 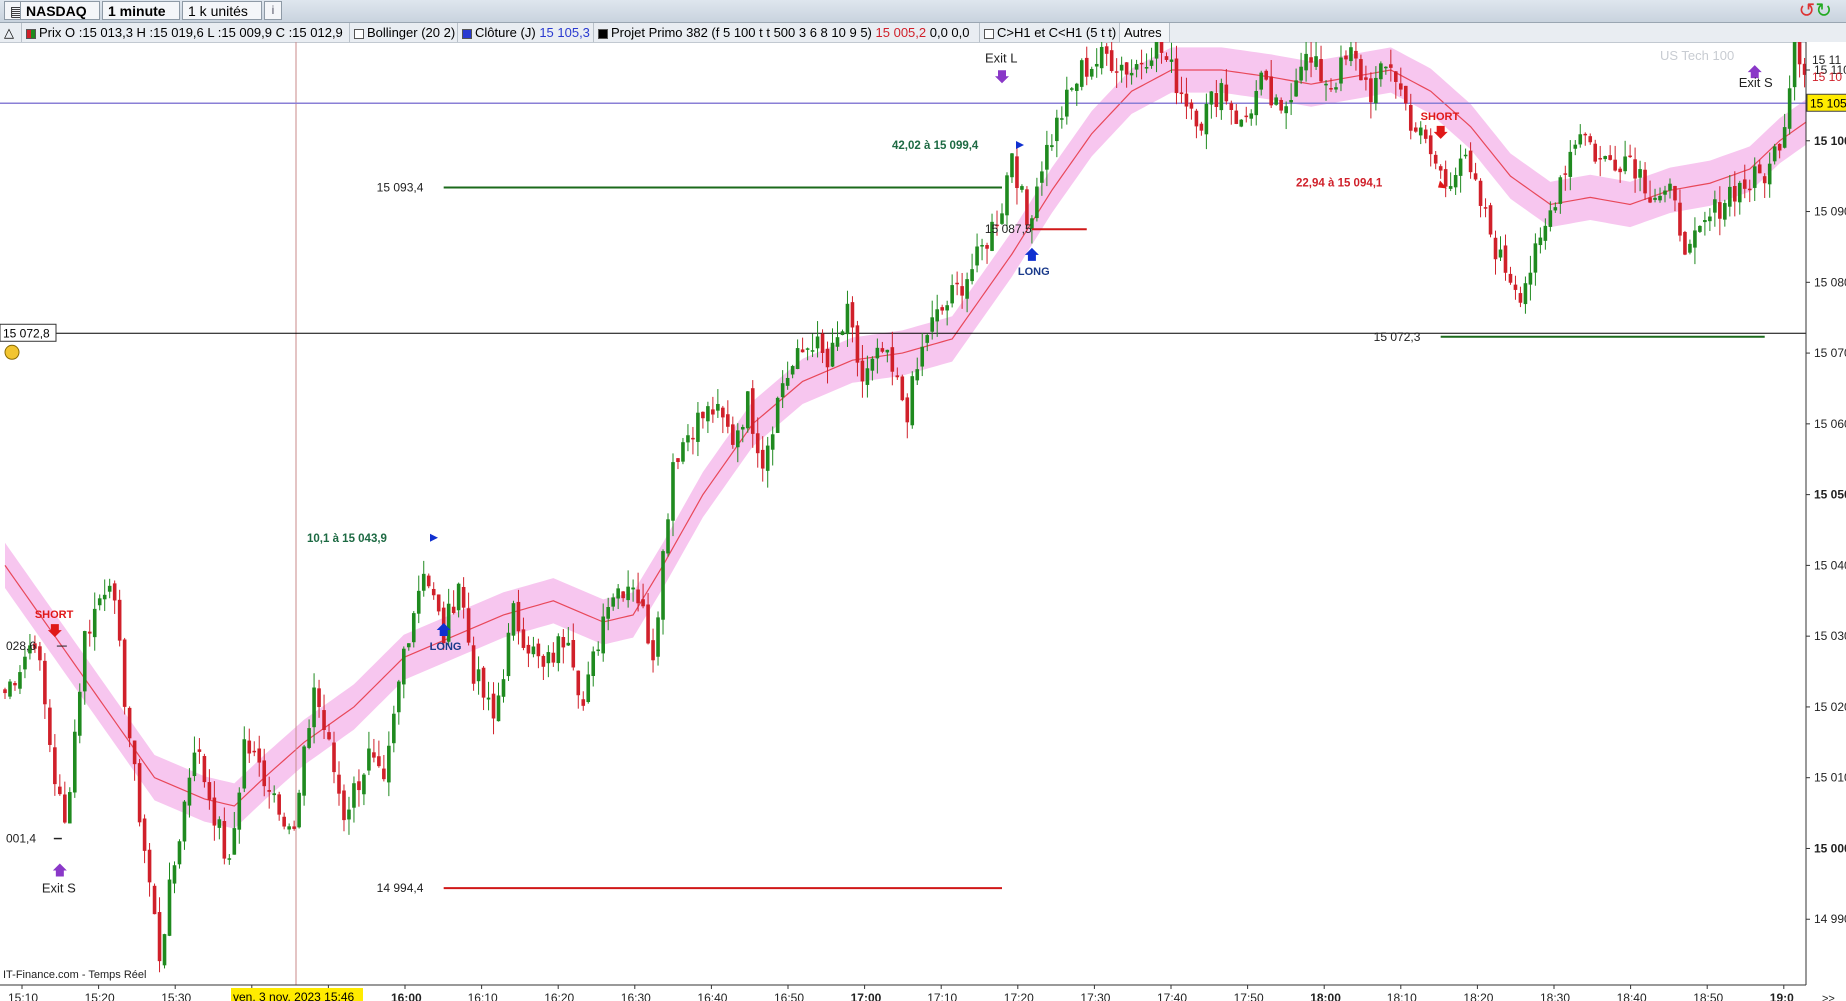 I want to click on instrument-select: NASDAQ, so click(x=60, y=17).